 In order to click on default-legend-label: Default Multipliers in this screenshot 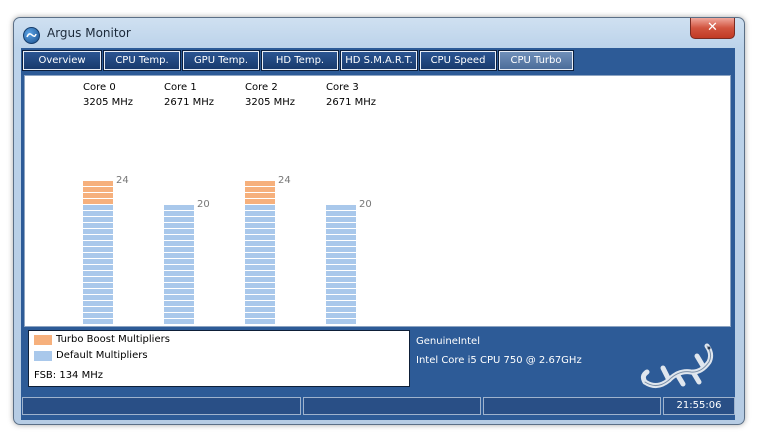, I will do `click(102, 355)`.